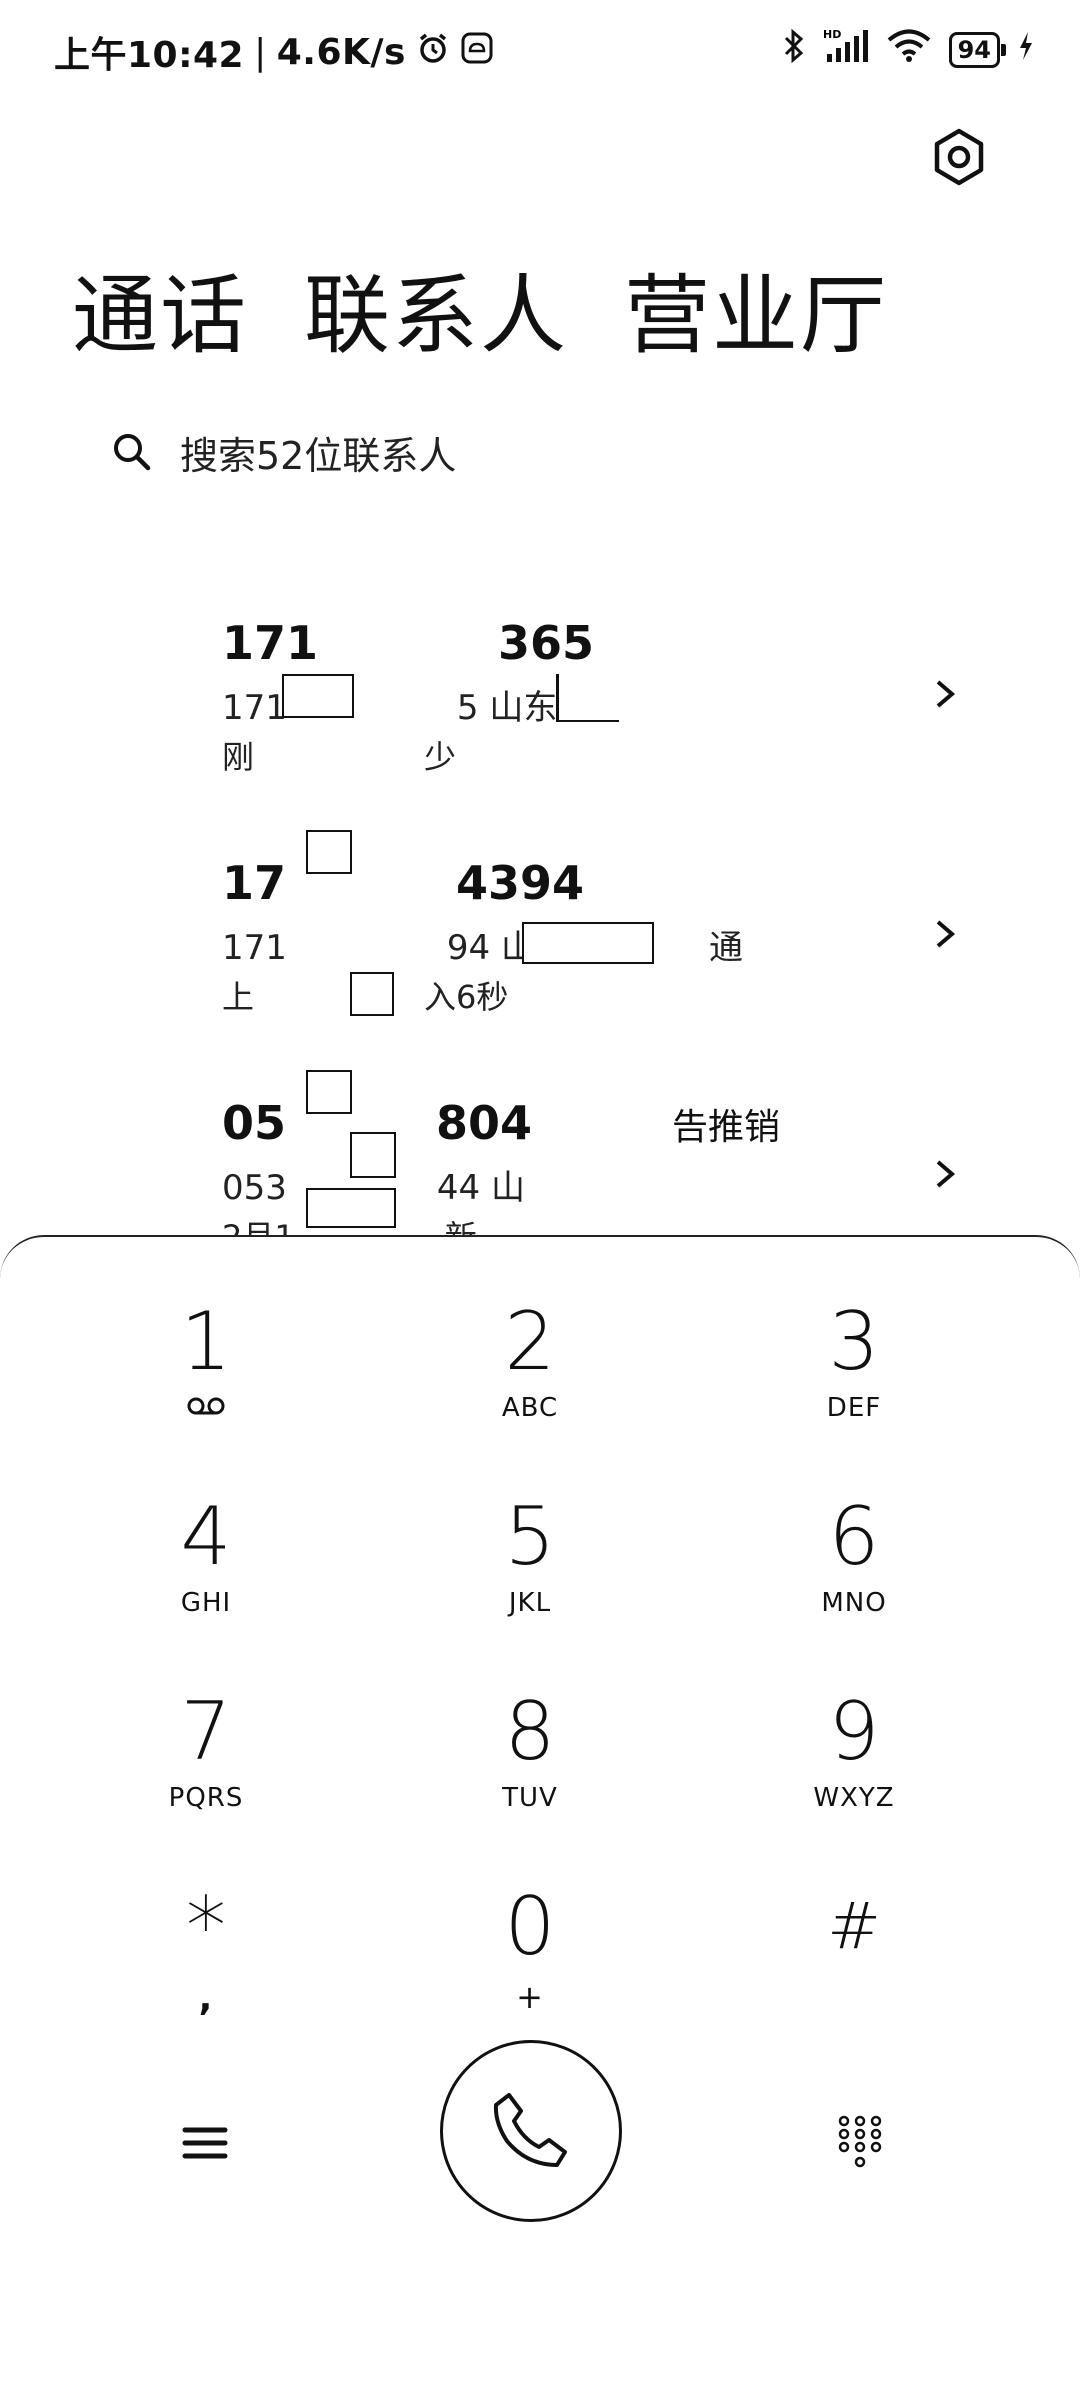 Image resolution: width=1080 pixels, height=2402 pixels. I want to click on dial-key-8: 8 TUV, so click(530, 1762).